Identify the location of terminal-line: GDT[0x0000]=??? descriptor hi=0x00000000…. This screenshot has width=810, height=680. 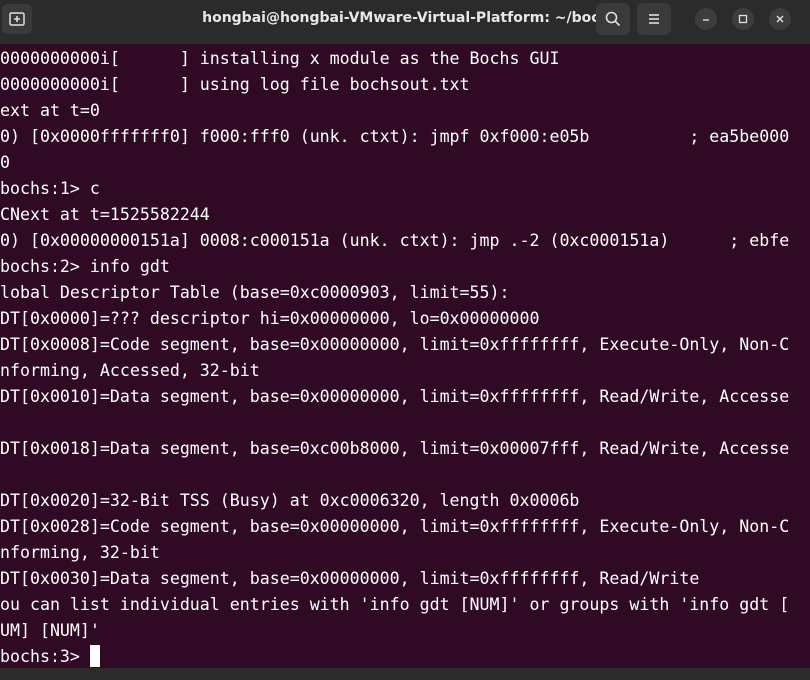
(270, 318).